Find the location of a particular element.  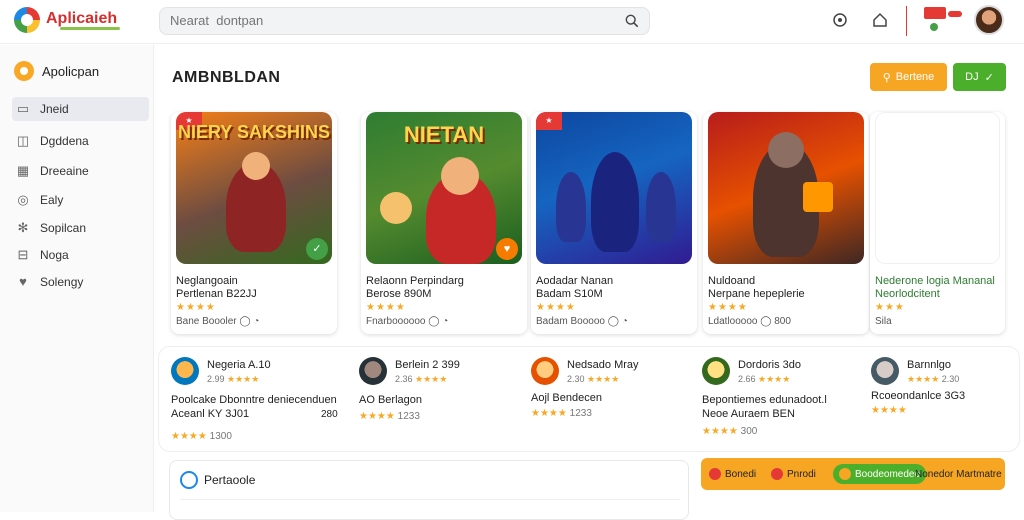

sidebar-item-noga: ⊟ Noga is located at coordinates (80, 255).